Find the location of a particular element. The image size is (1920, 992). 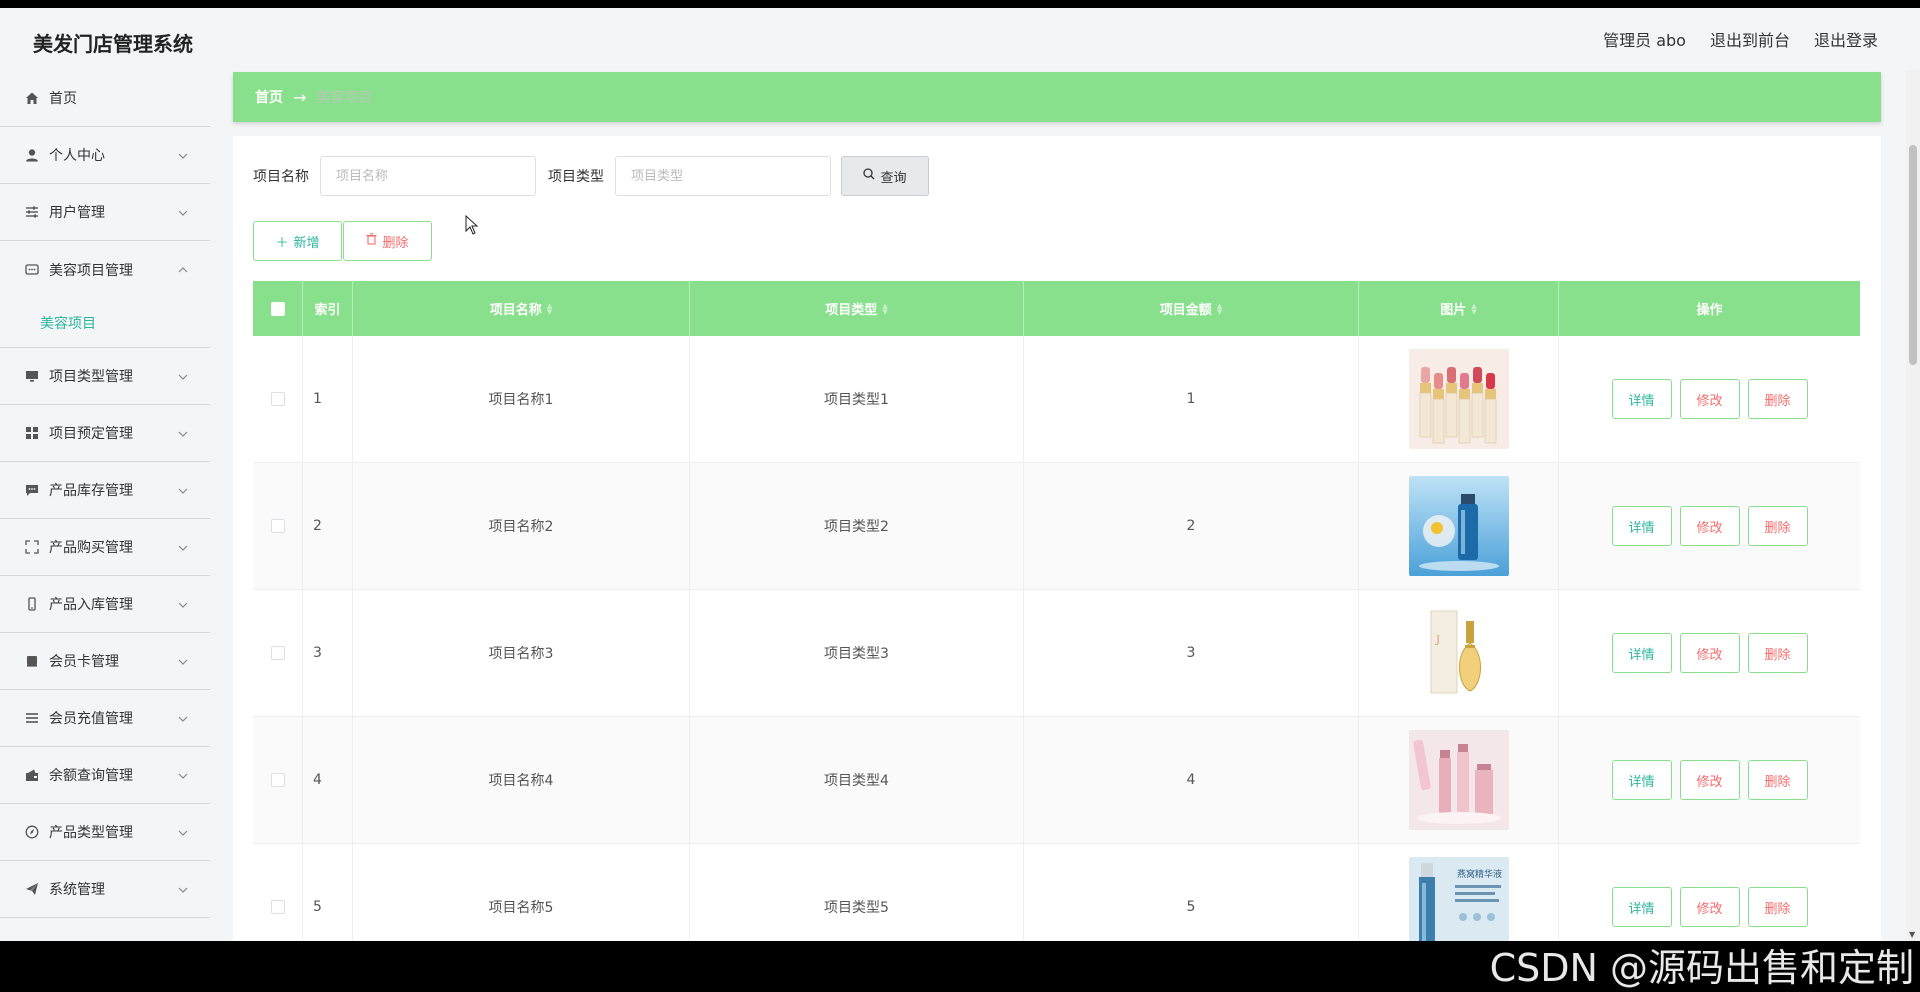

cell-name: 项目名称2 is located at coordinates (521, 526).